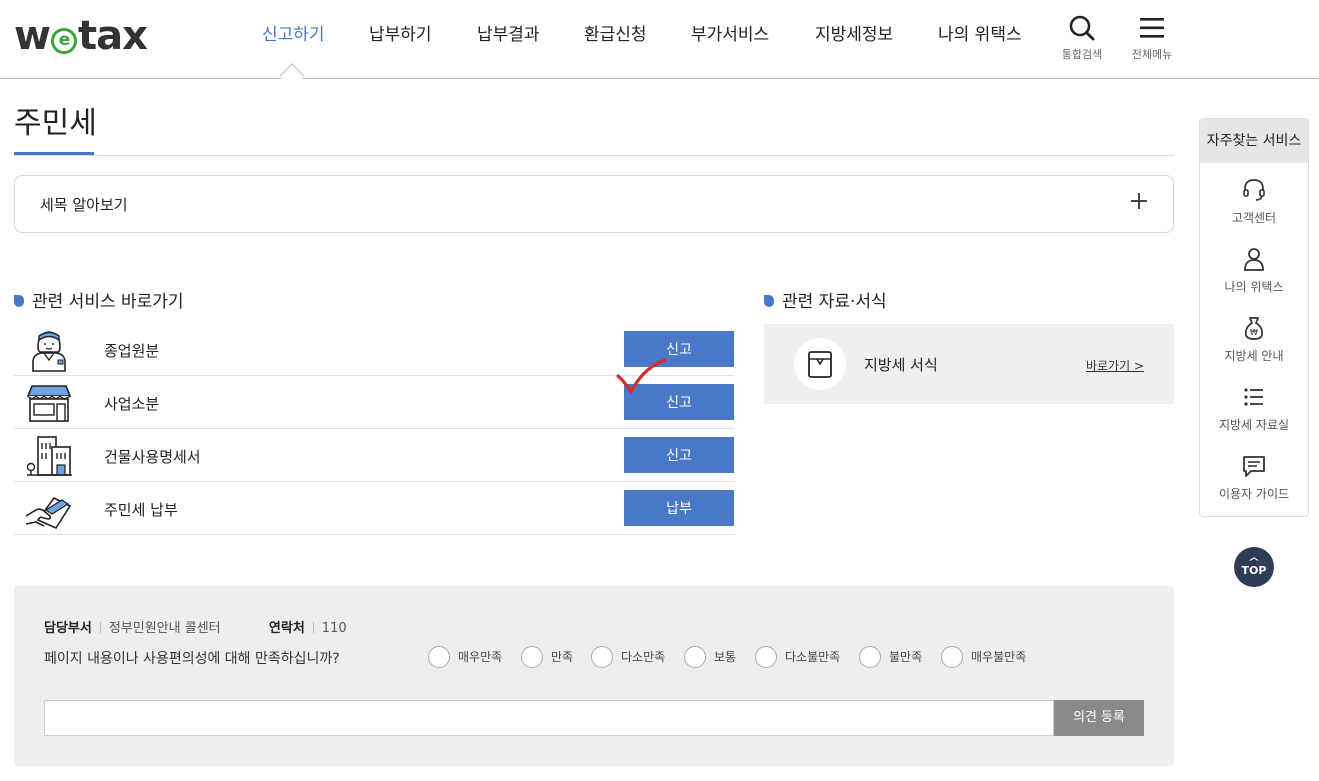 This screenshot has height=781, width=1319. I want to click on quick-item-label: 이용자 가이드, so click(1254, 494).